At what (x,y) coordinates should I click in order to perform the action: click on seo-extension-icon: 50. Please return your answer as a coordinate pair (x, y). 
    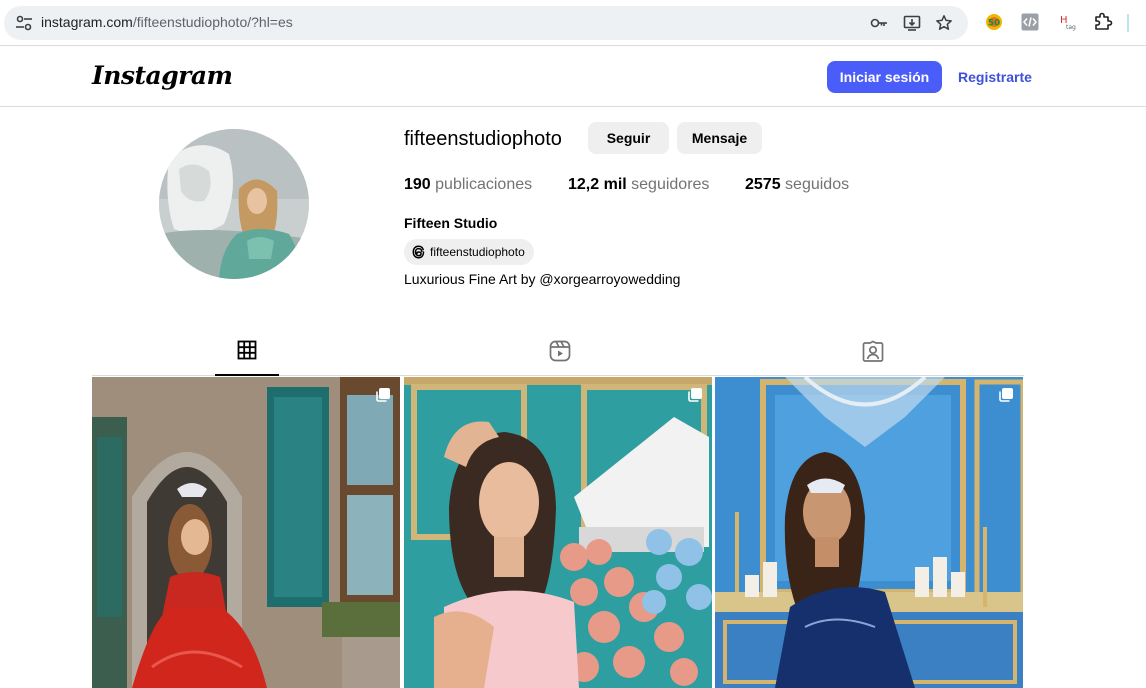
    Looking at the image, I should click on (994, 22).